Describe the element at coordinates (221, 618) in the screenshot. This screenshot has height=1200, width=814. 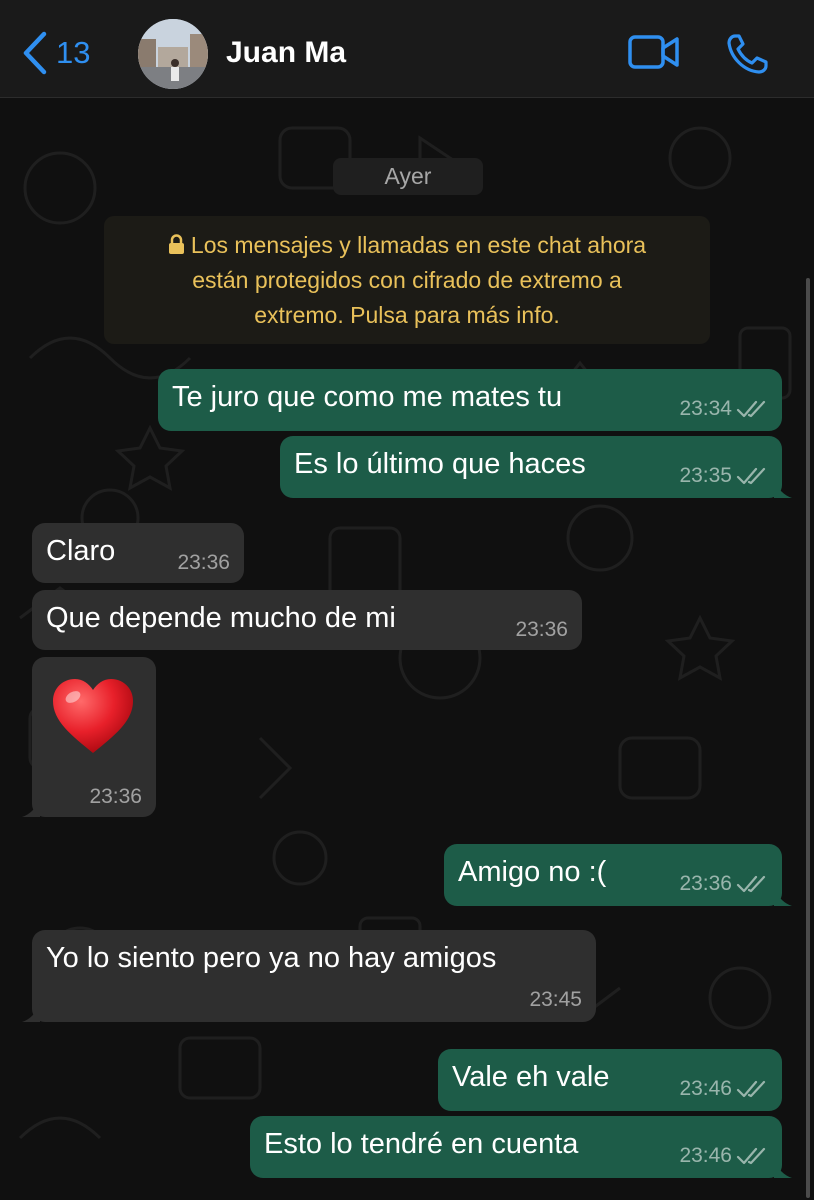
I see `message-text: Que depende mucho de mi` at that location.